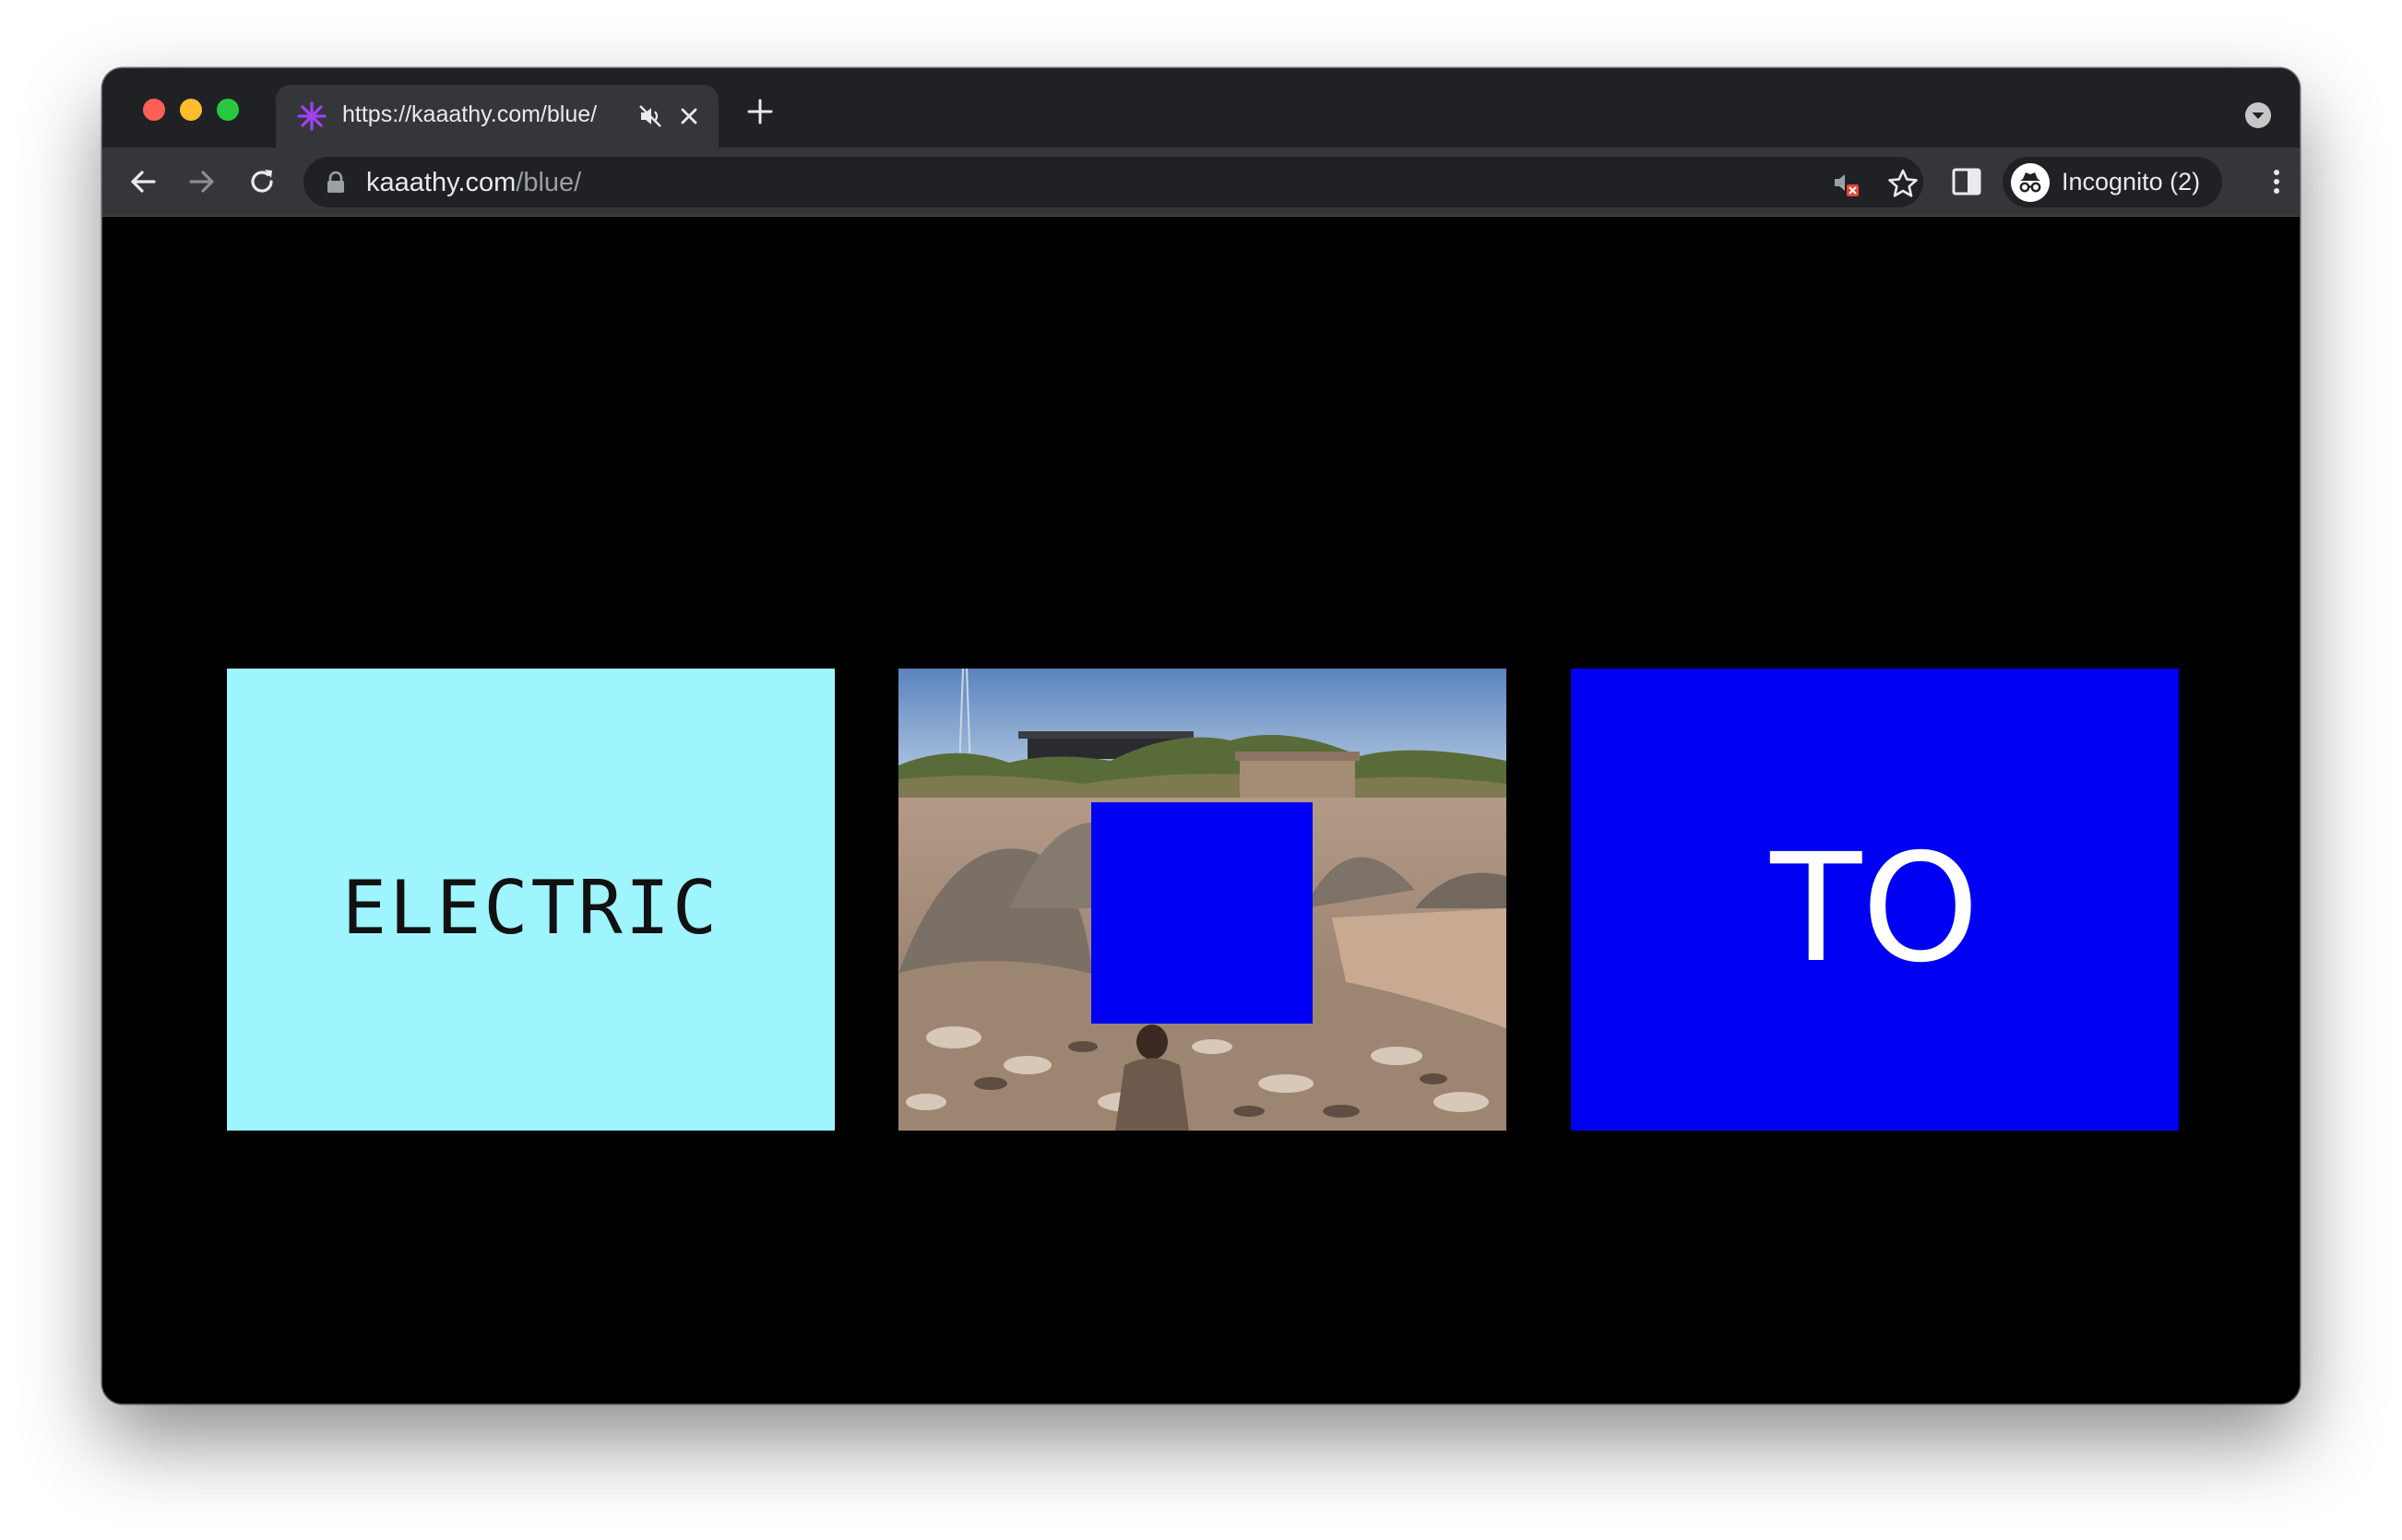 This screenshot has height=1540, width=2402. What do you see at coordinates (1201, 108) in the screenshot?
I see `tab-strip: https://kaaathy.com/blue/` at bounding box center [1201, 108].